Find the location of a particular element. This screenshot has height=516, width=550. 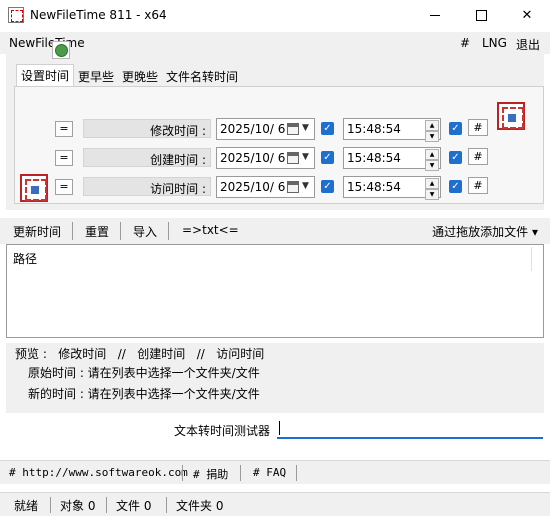

preview-new-time: 新的时间 : 请在列表中选择一个文件夹/文件 is located at coordinates (144, 394).